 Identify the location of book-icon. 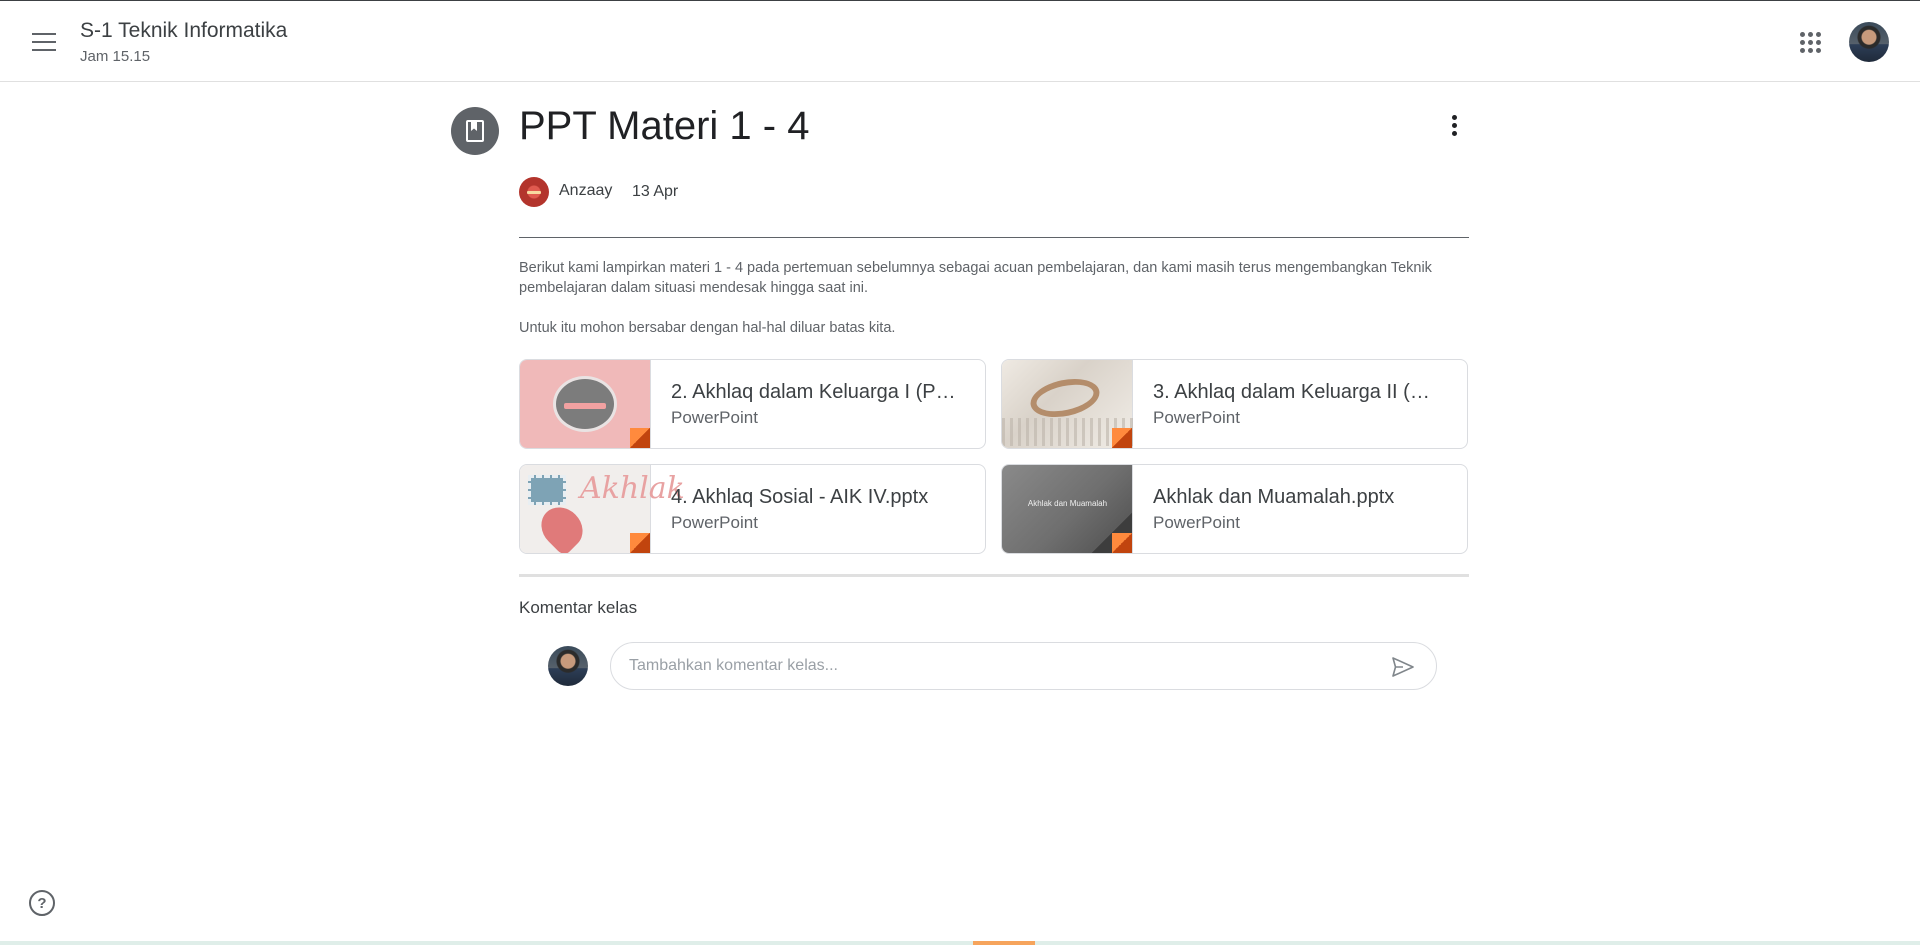
(475, 131).